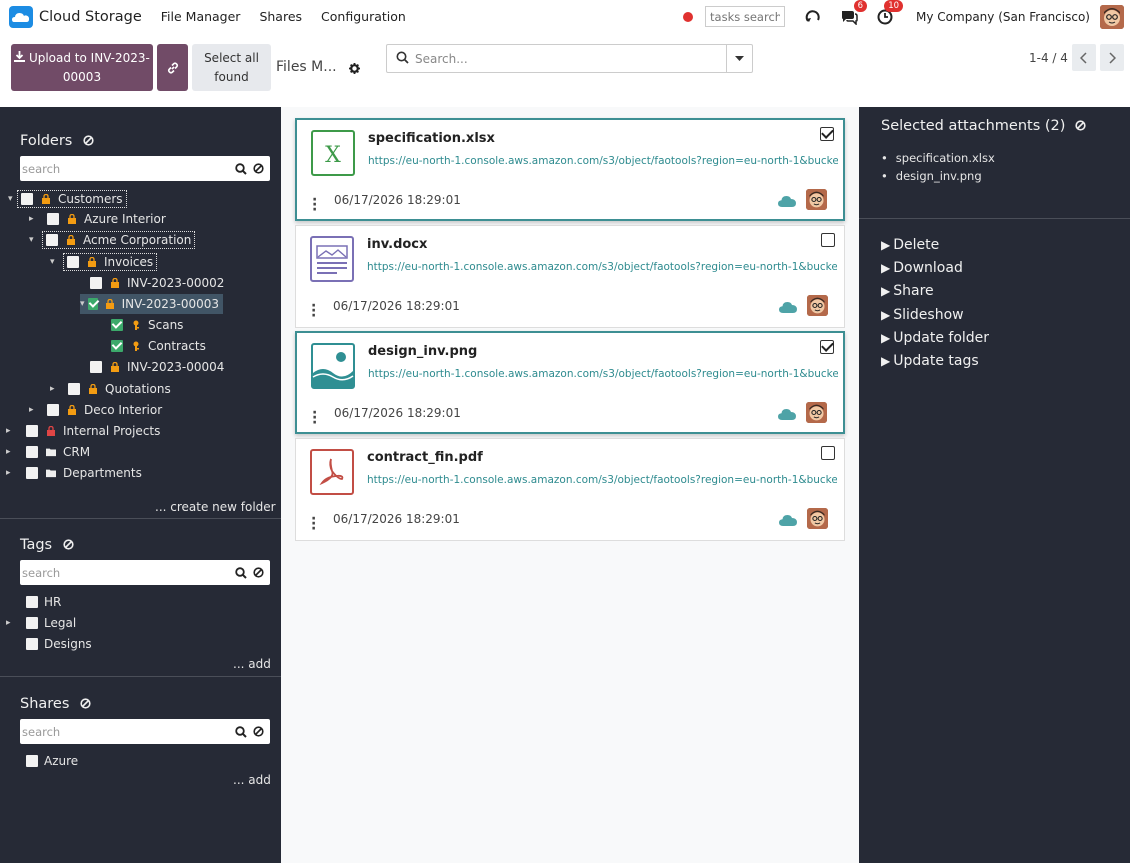 This screenshot has width=1130, height=863. I want to click on attachment-name: inv.docx, so click(397, 244).